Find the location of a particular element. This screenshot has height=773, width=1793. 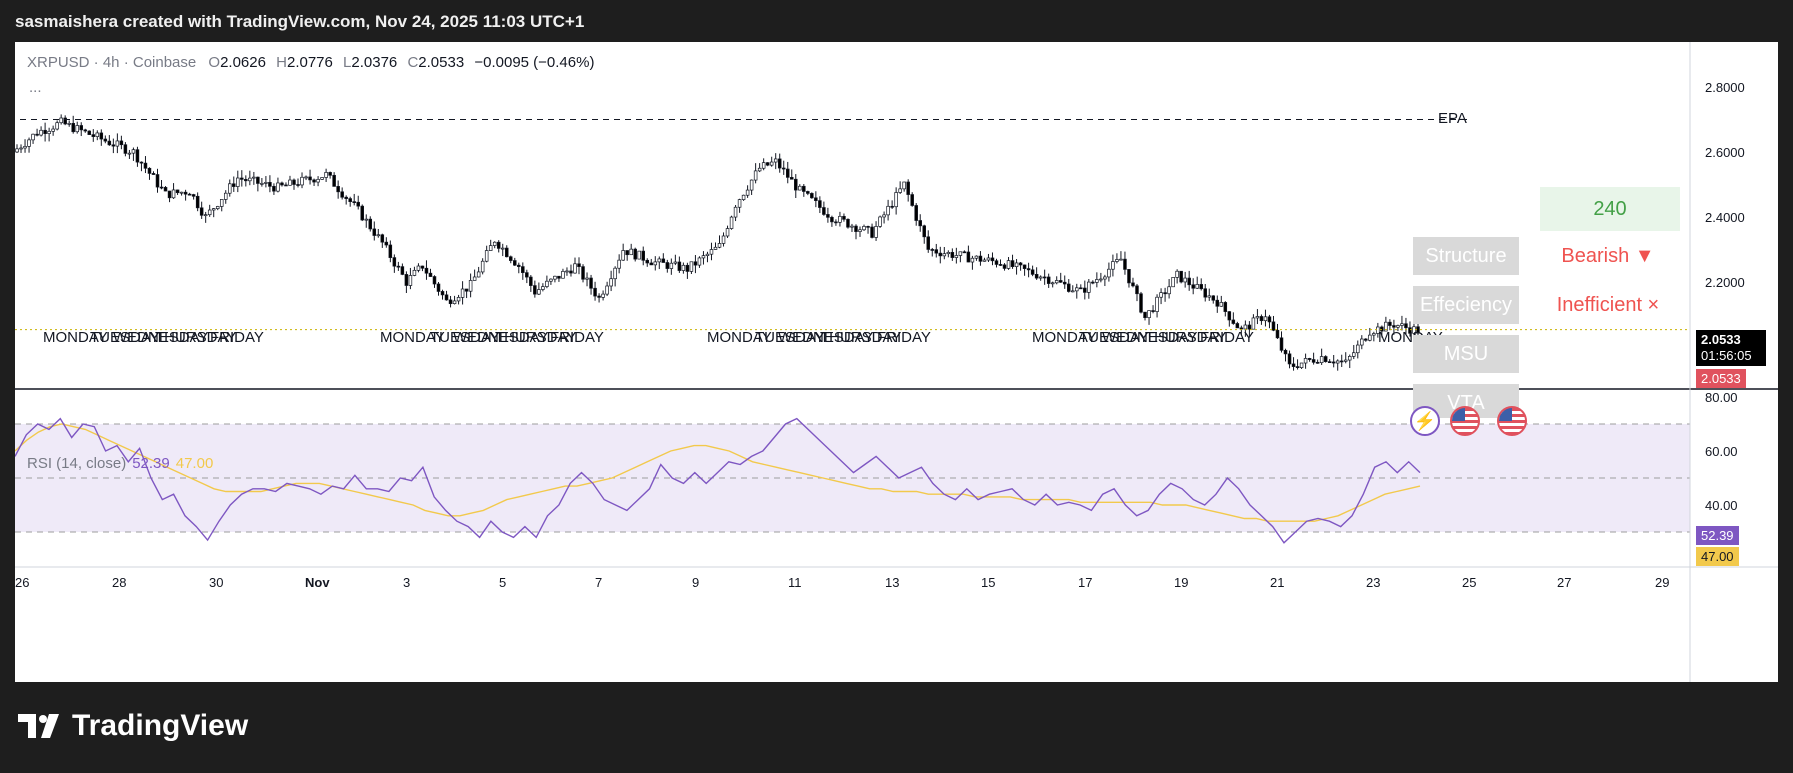

efficiency-label: Effeciency is located at coordinates (1466, 305).